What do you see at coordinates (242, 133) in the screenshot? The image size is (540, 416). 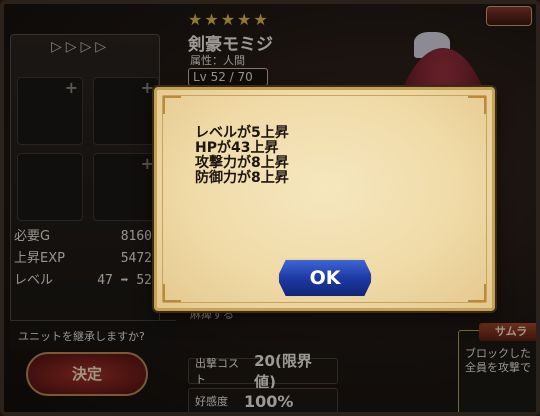 I see `message-line-level: レベルが5上昇` at bounding box center [242, 133].